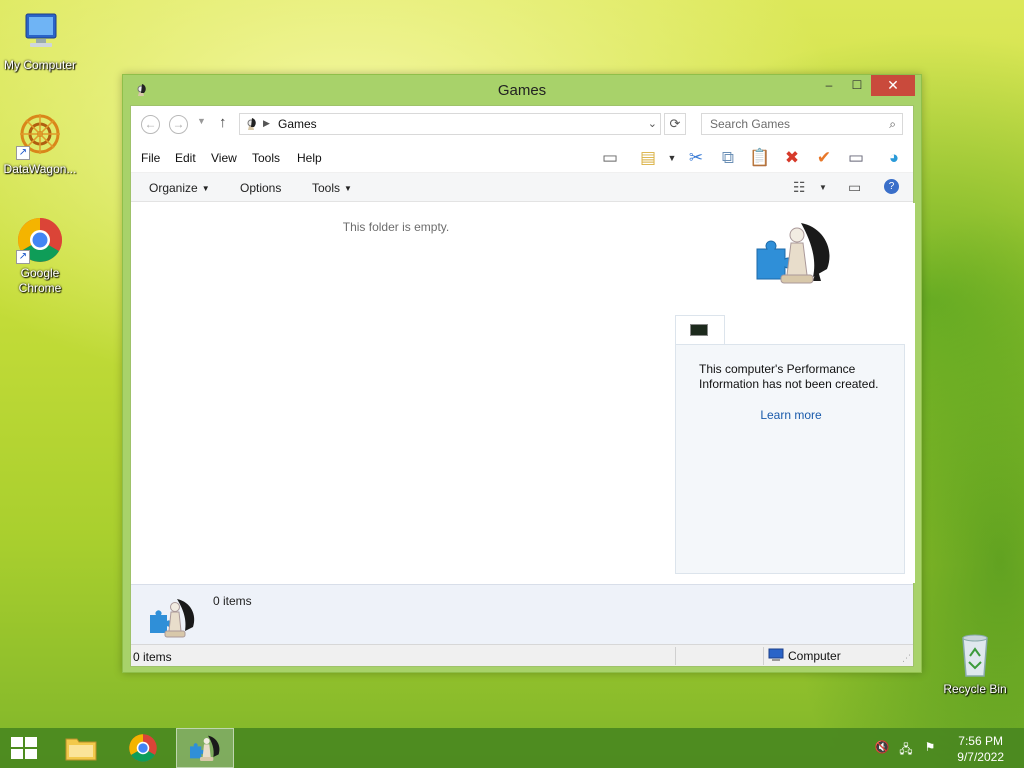  I want to click on address-row: ← → ▼ ↑ ▶ Games ⌄ ⟳ Search Games ⌕, so click(522, 124).